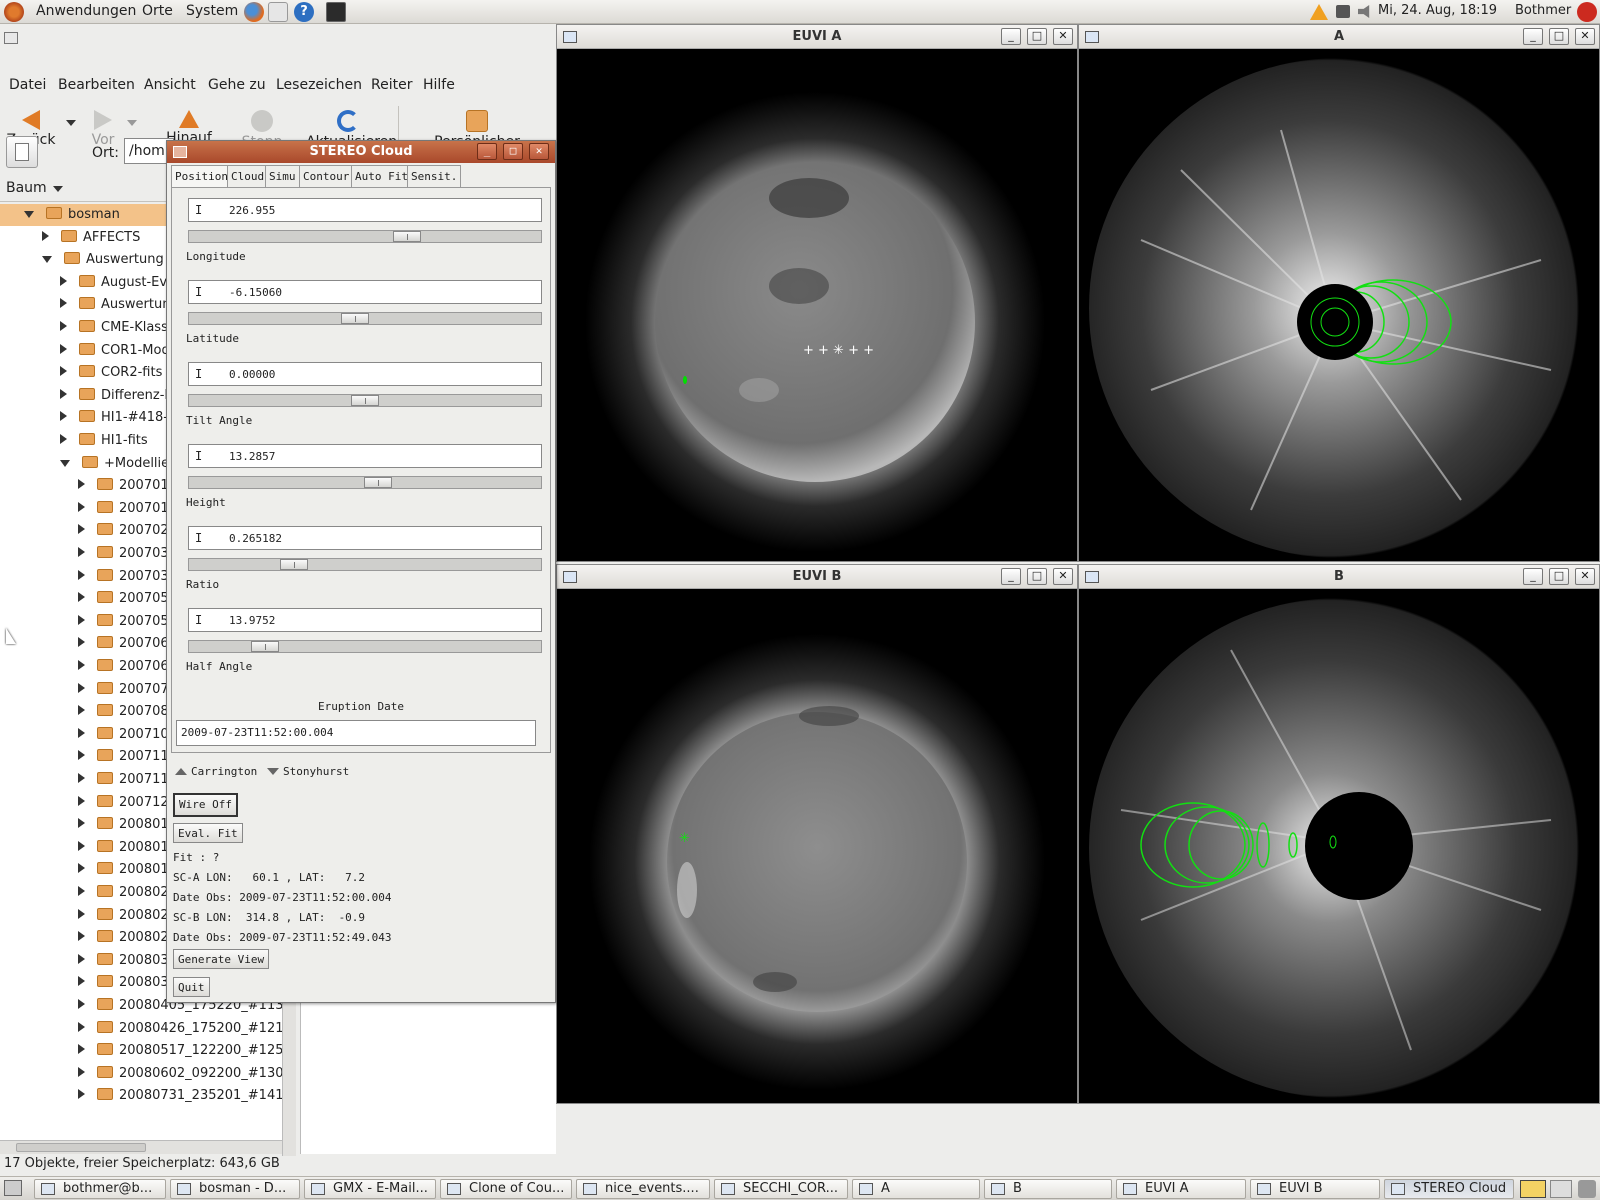 The width and height of the screenshot is (1600, 1200). I want to click on clock: Mi, 24. Aug, 18:19, so click(1437, 10).